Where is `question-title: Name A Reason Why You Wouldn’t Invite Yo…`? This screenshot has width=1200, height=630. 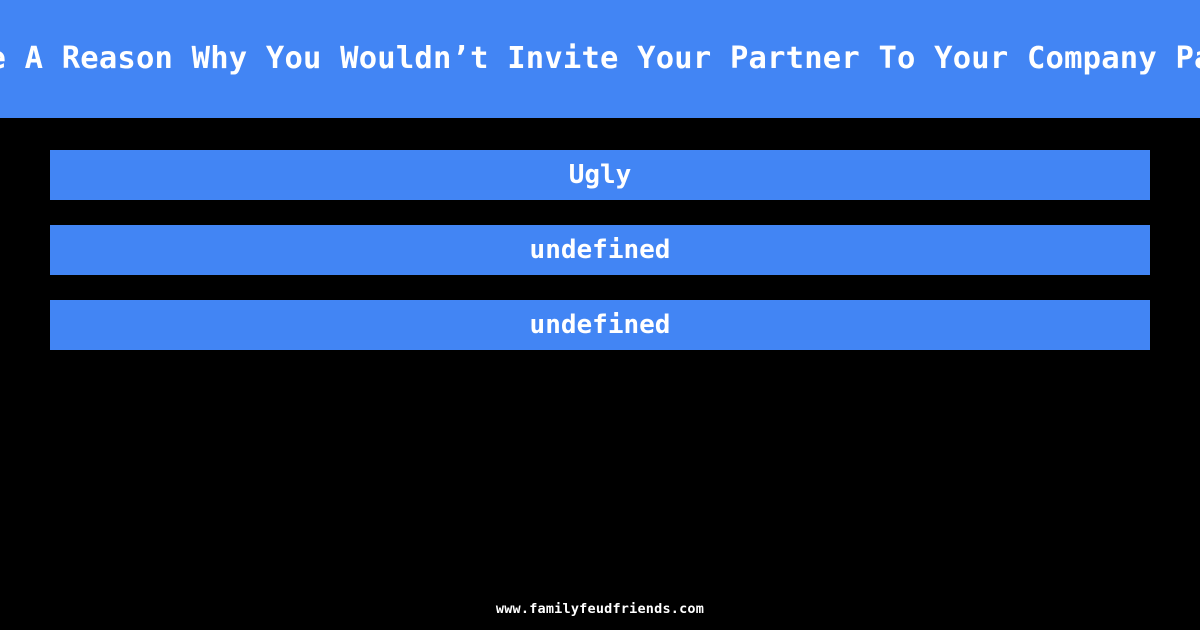 question-title: Name A Reason Why You Wouldn’t Invite Yo… is located at coordinates (600, 58).